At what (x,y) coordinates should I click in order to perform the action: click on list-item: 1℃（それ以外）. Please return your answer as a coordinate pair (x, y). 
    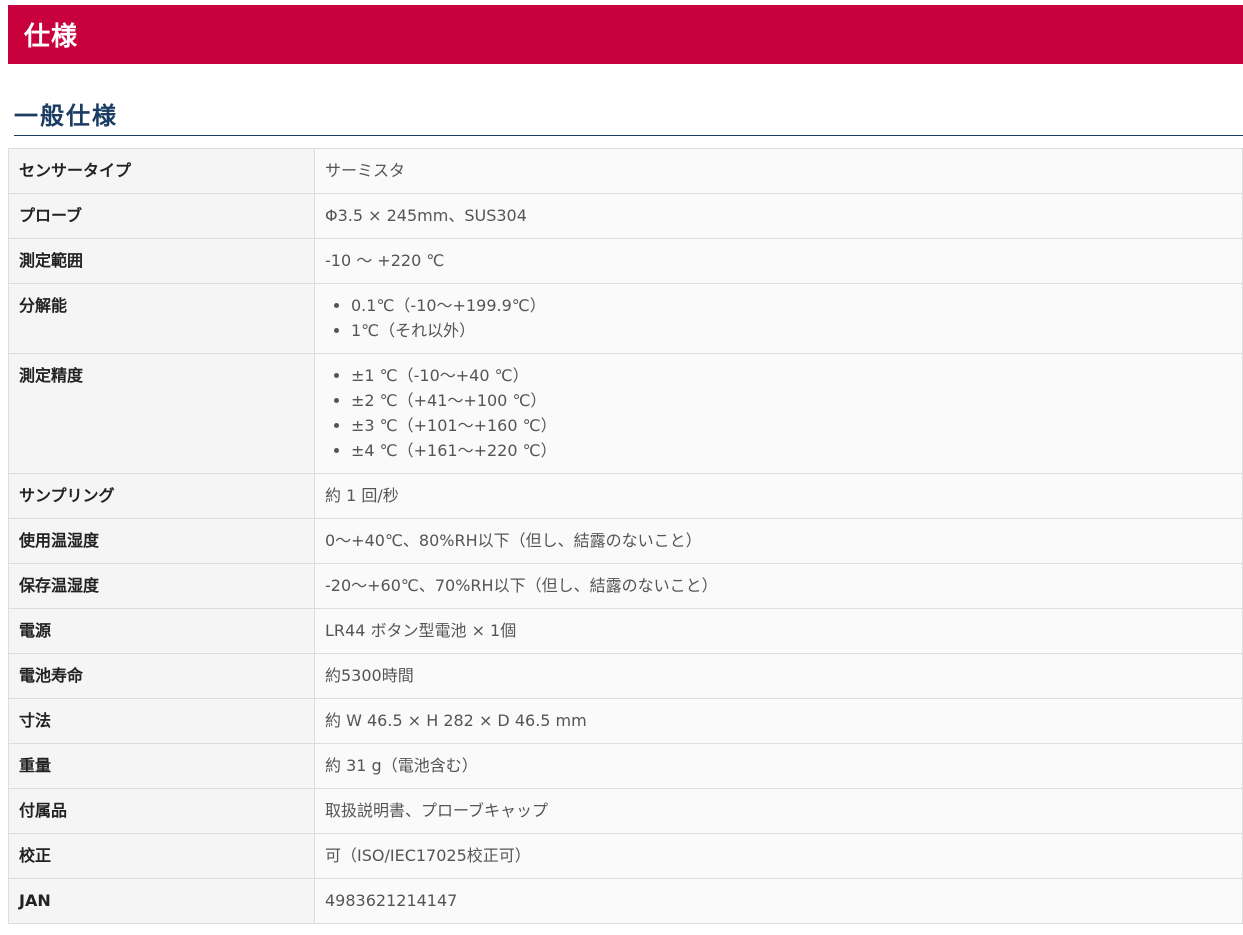
    Looking at the image, I should click on (791, 330).